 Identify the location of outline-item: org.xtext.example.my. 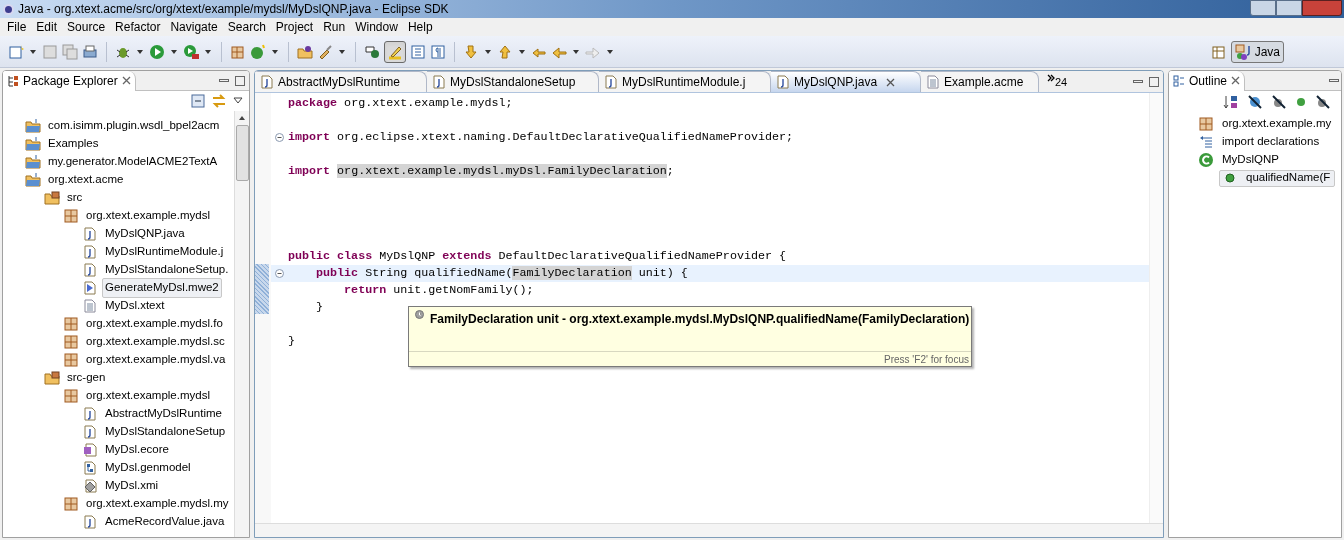
(1266, 124).